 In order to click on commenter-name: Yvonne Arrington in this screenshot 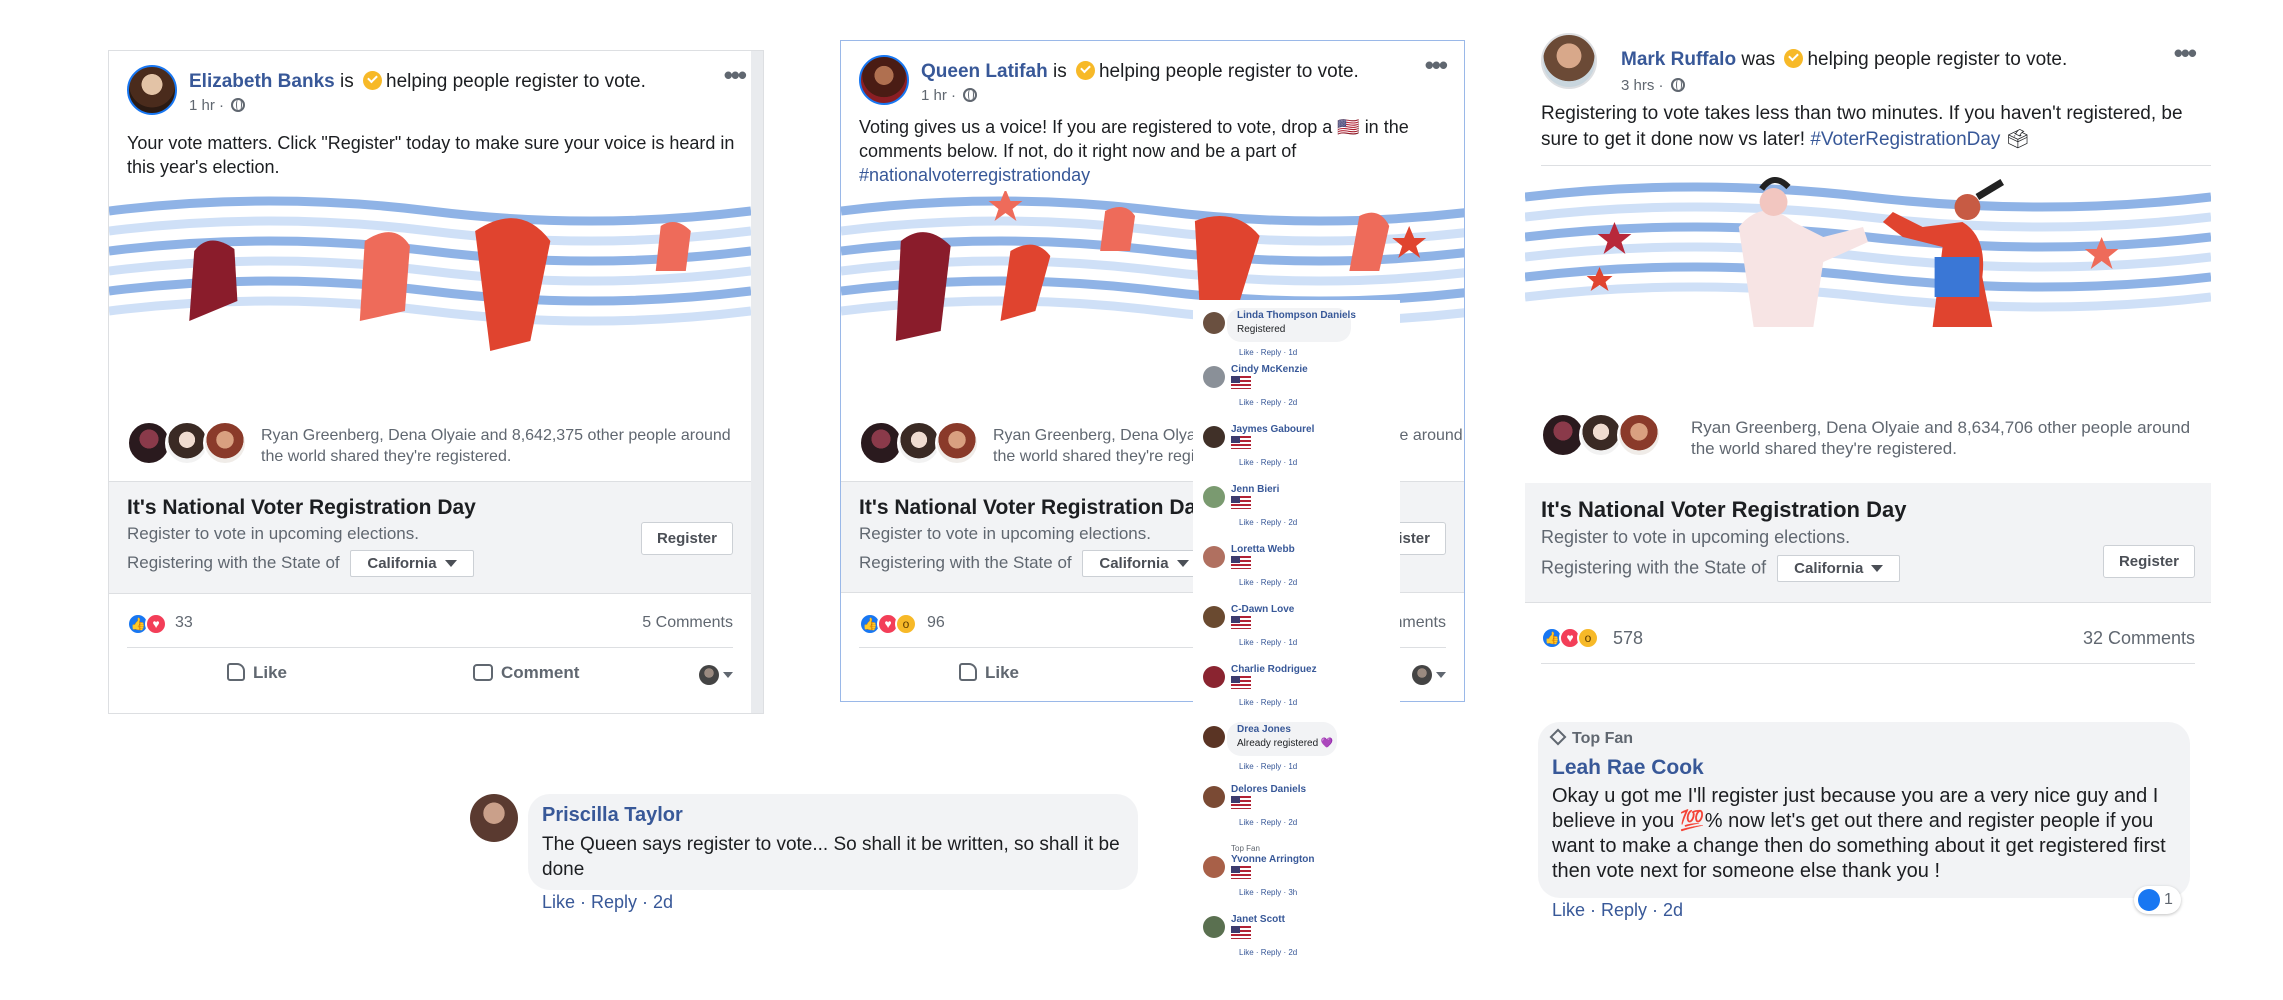, I will do `click(1273, 859)`.